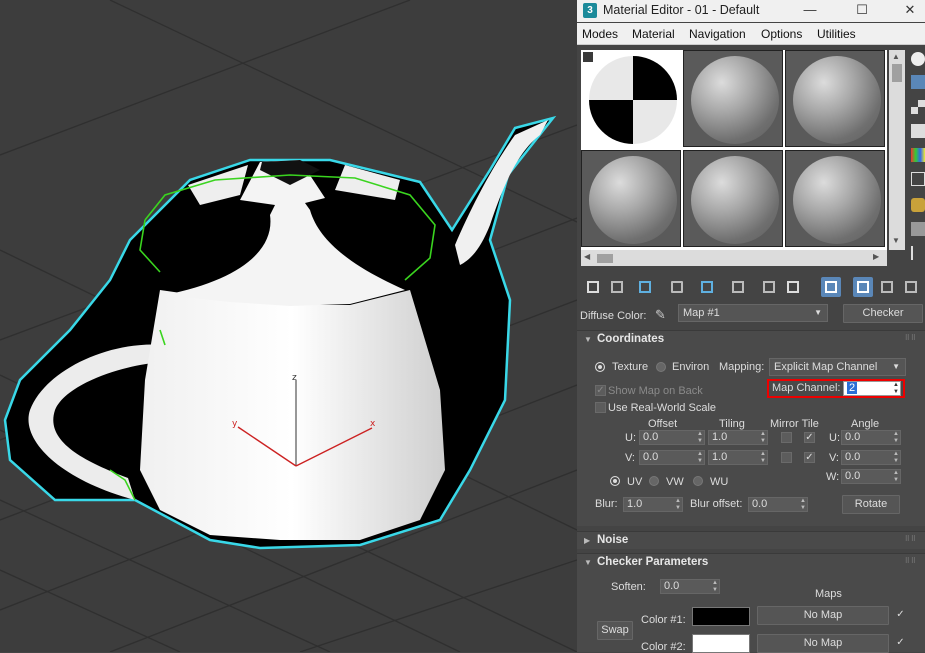 Image resolution: width=925 pixels, height=653 pixels. What do you see at coordinates (681, 10) in the screenshot?
I see `window-title: Material Editor - 01 - Default` at bounding box center [681, 10].